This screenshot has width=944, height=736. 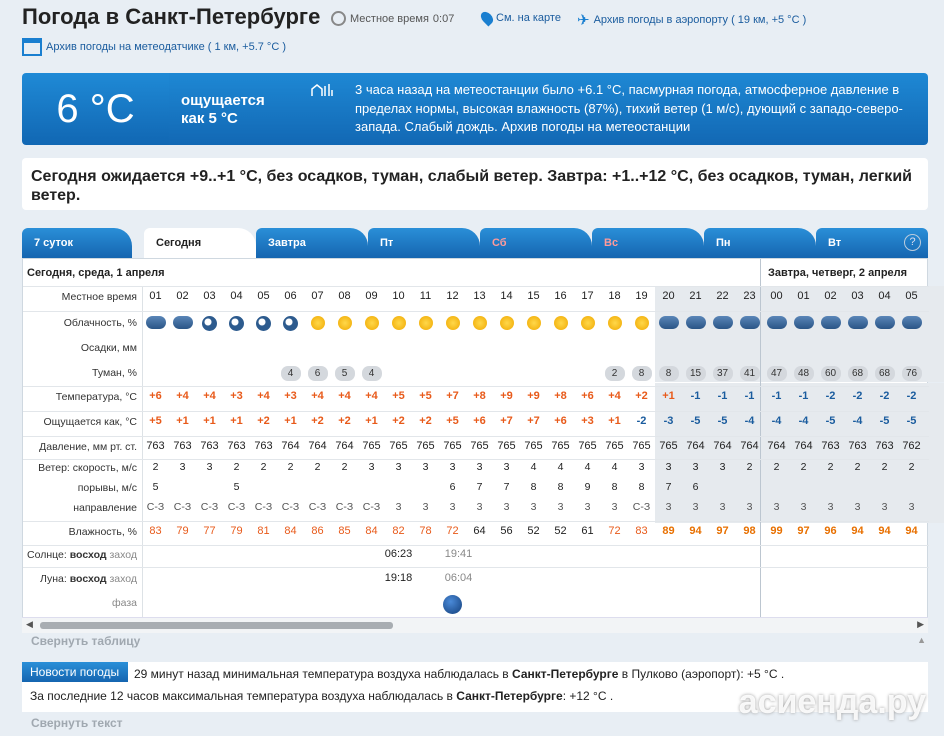 What do you see at coordinates (830, 531) in the screenshot?
I see `cell-humidity: 96` at bounding box center [830, 531].